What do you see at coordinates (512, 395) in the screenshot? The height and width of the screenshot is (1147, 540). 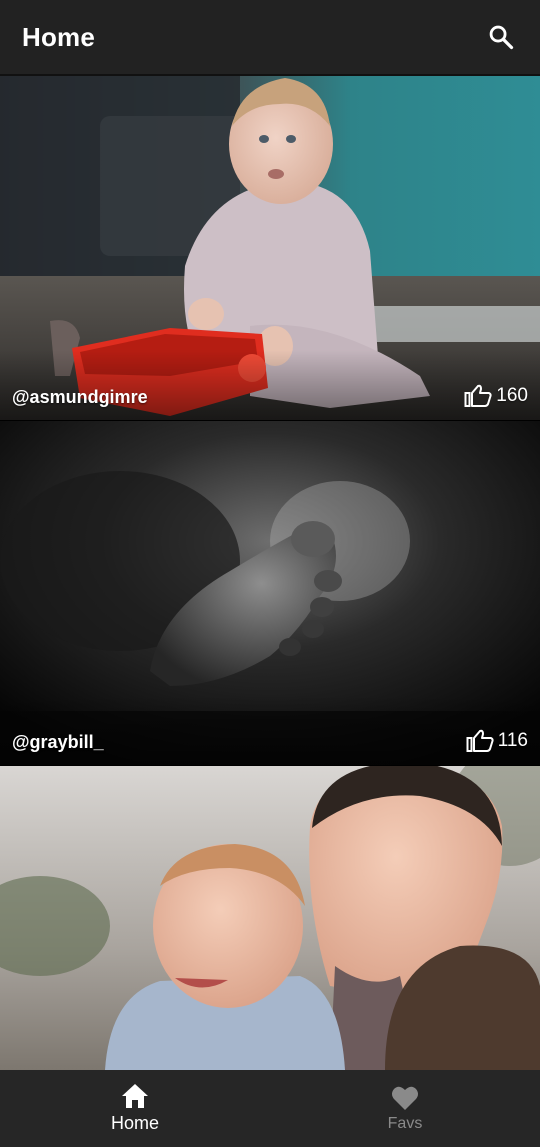 I see `like-count: 160` at bounding box center [512, 395].